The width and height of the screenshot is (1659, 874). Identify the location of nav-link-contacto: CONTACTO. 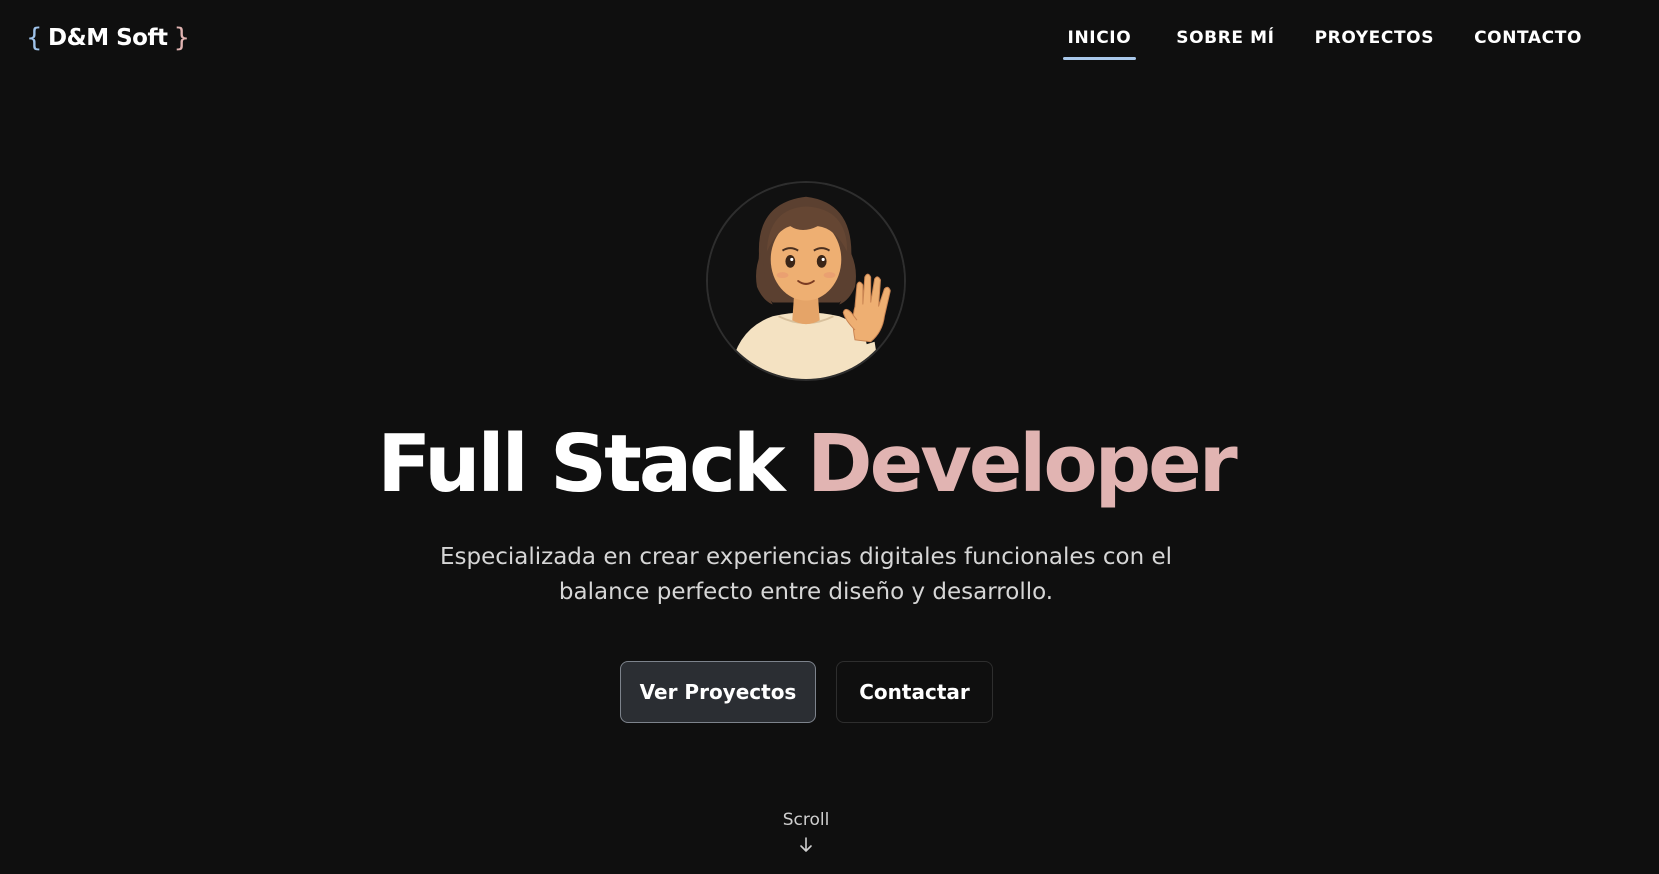
(1528, 40).